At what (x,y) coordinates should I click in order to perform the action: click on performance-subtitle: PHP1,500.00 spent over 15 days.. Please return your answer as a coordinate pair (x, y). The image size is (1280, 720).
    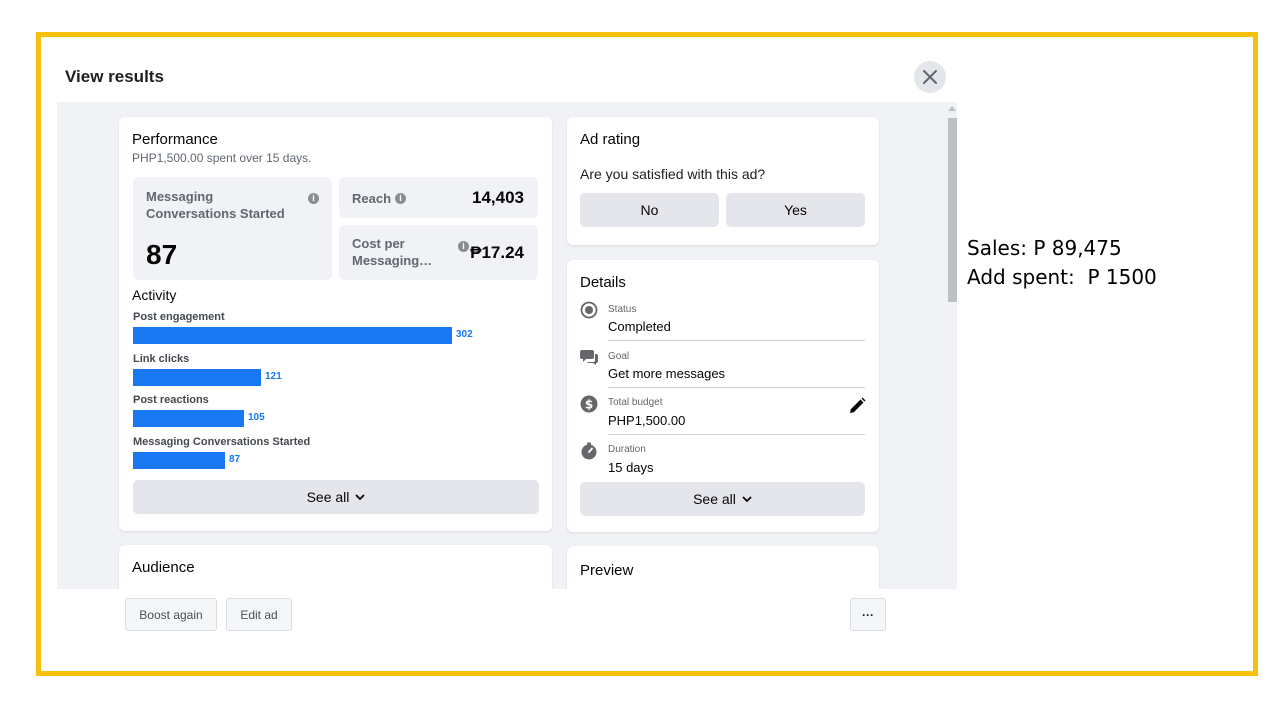
    Looking at the image, I should click on (221, 158).